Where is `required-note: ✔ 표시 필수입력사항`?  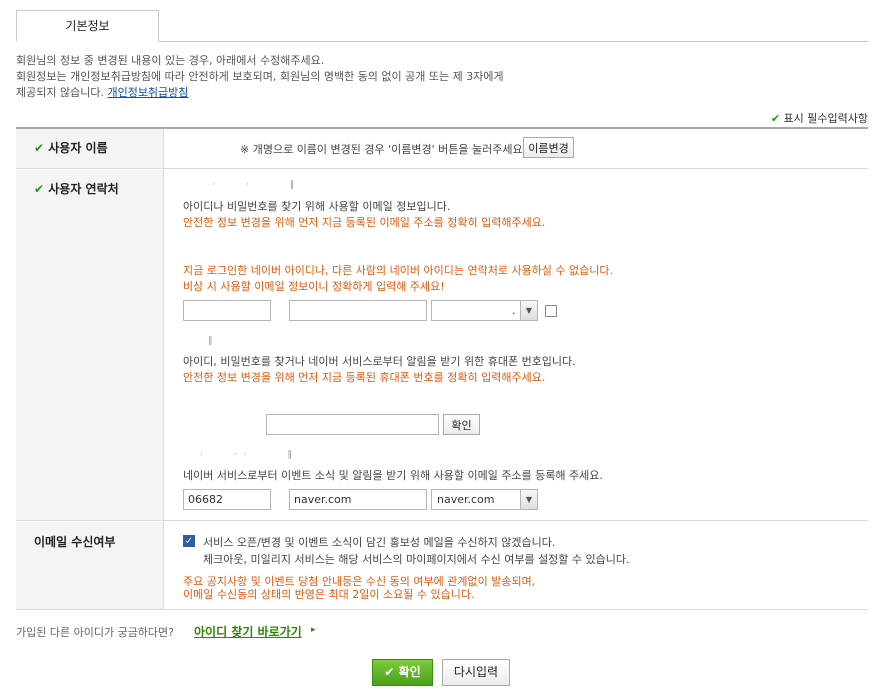
required-note: ✔ 표시 필수입력사항 is located at coordinates (819, 118).